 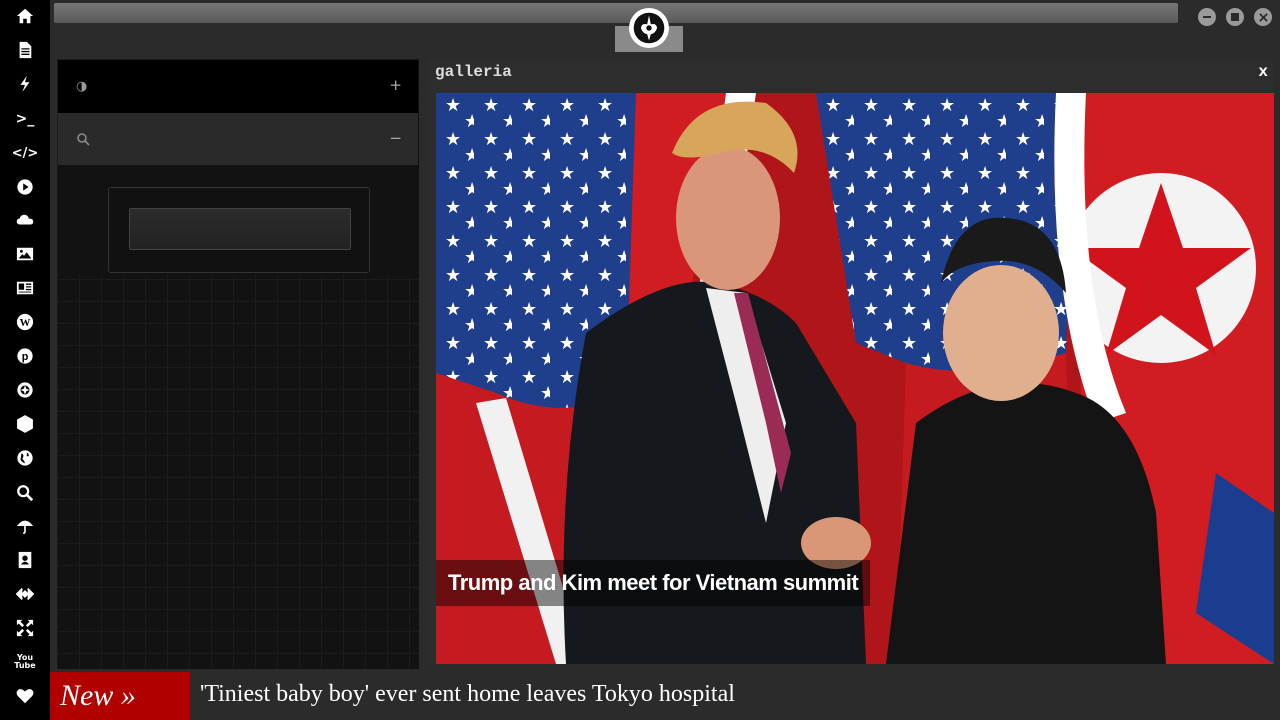 What do you see at coordinates (25, 187) in the screenshot?
I see `play-icon` at bounding box center [25, 187].